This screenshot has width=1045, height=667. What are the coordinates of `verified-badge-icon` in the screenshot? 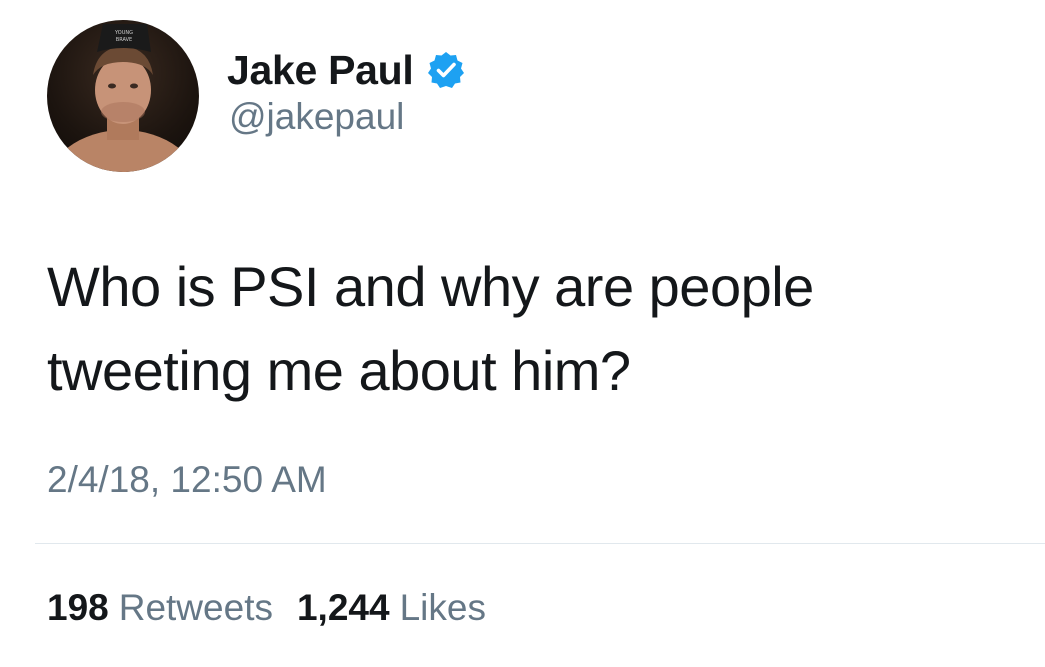 It's located at (446, 70).